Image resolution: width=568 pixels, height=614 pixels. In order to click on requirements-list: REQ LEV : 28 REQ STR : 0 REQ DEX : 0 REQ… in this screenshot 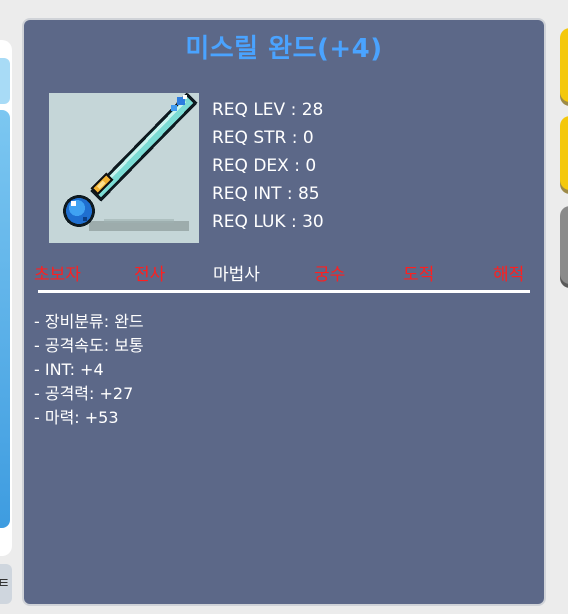, I will do `click(268, 166)`.